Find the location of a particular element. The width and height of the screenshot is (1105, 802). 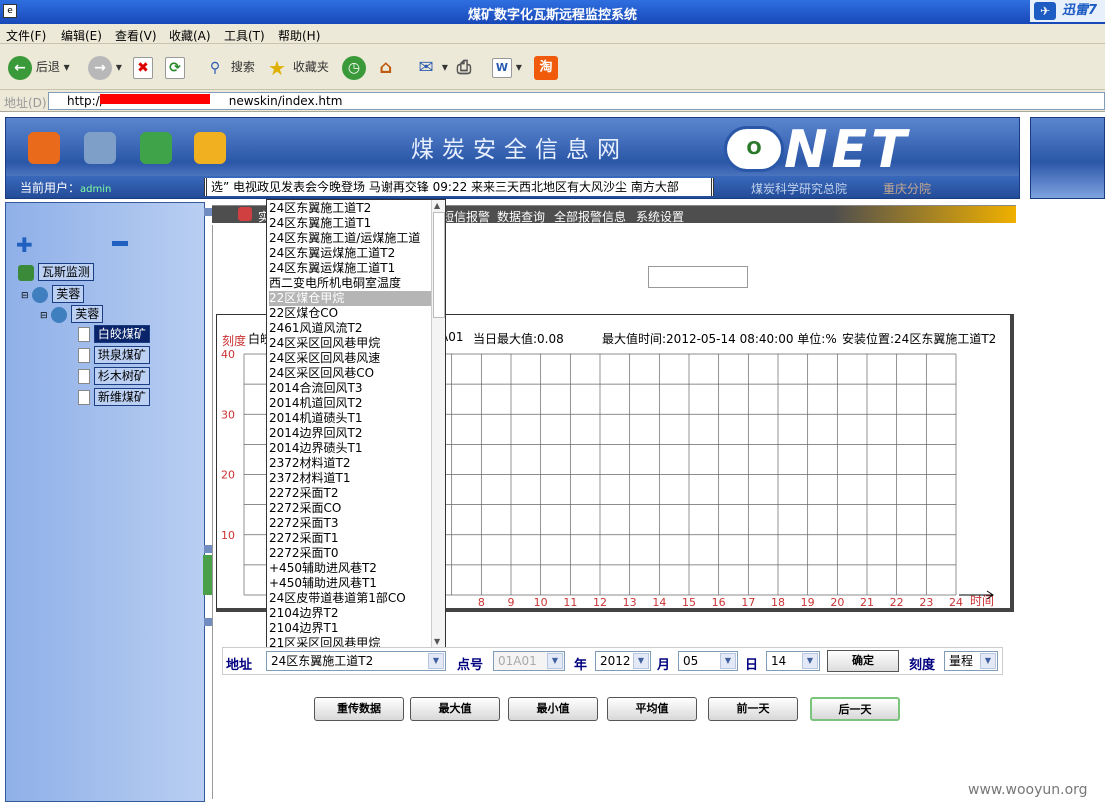

chevron-down-icon: ▼ is located at coordinates (436, 661).